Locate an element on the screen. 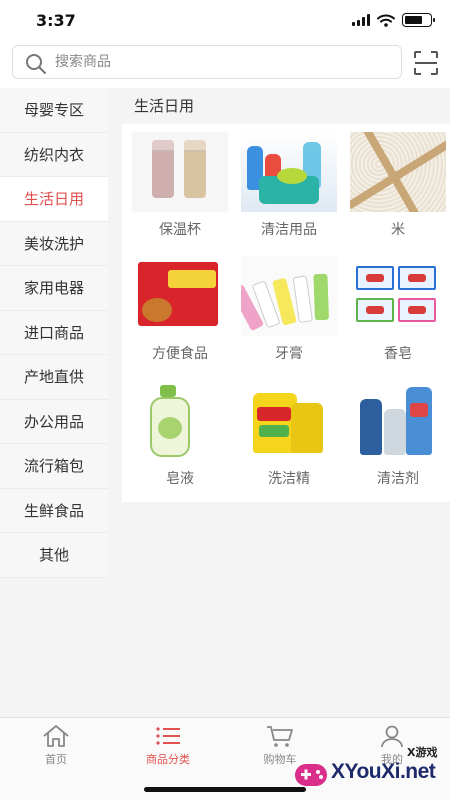 This screenshot has width=450, height=800. tab-label: 首页 is located at coordinates (56, 759).